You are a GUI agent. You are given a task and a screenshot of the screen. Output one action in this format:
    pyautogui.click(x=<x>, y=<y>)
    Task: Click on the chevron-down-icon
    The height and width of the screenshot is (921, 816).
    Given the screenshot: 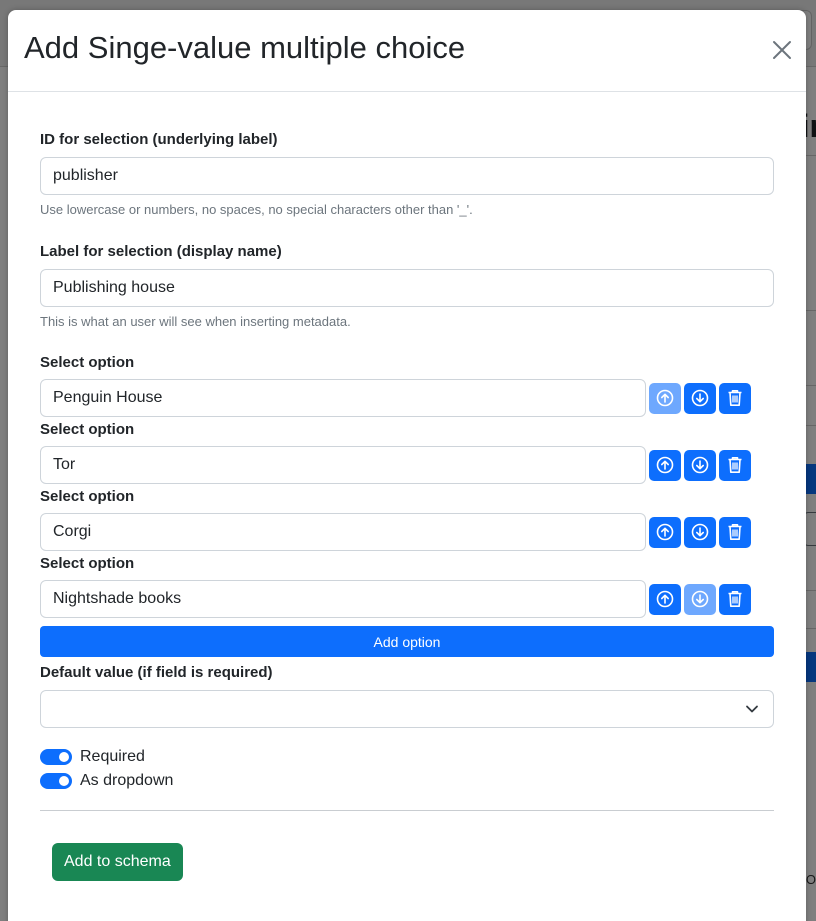 What is the action you would take?
    pyautogui.click(x=752, y=709)
    